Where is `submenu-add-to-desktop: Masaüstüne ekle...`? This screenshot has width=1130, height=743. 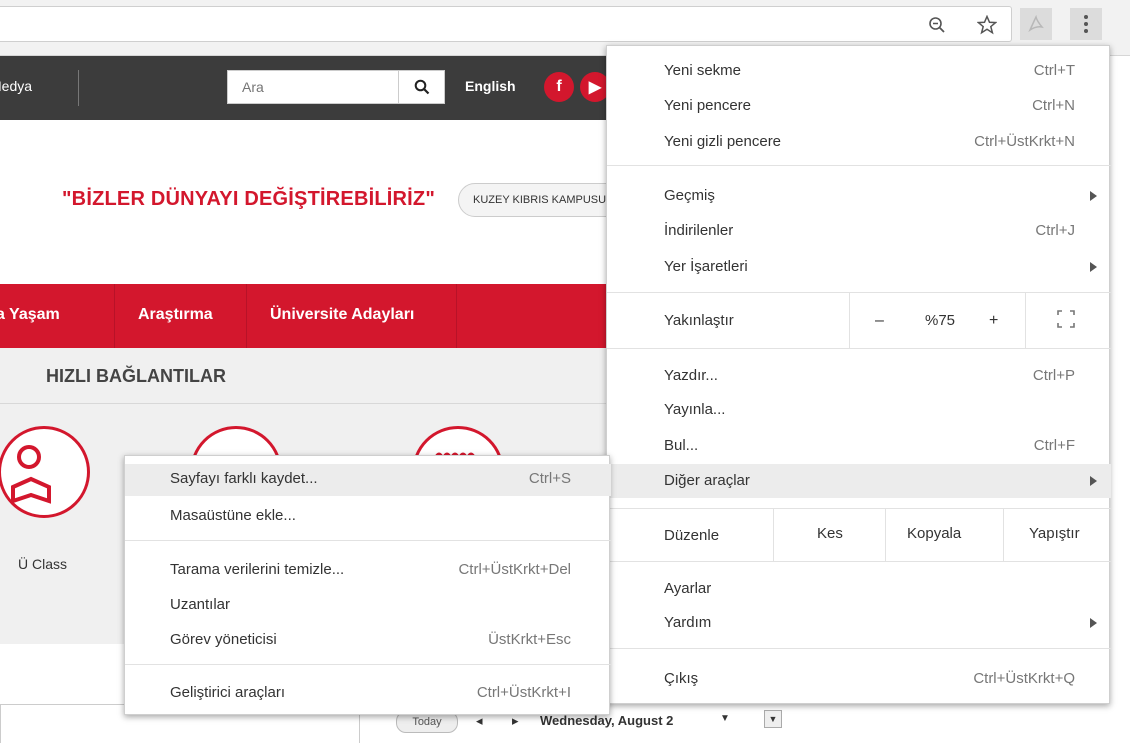 submenu-add-to-desktop: Masaüstüne ekle... is located at coordinates (368, 516).